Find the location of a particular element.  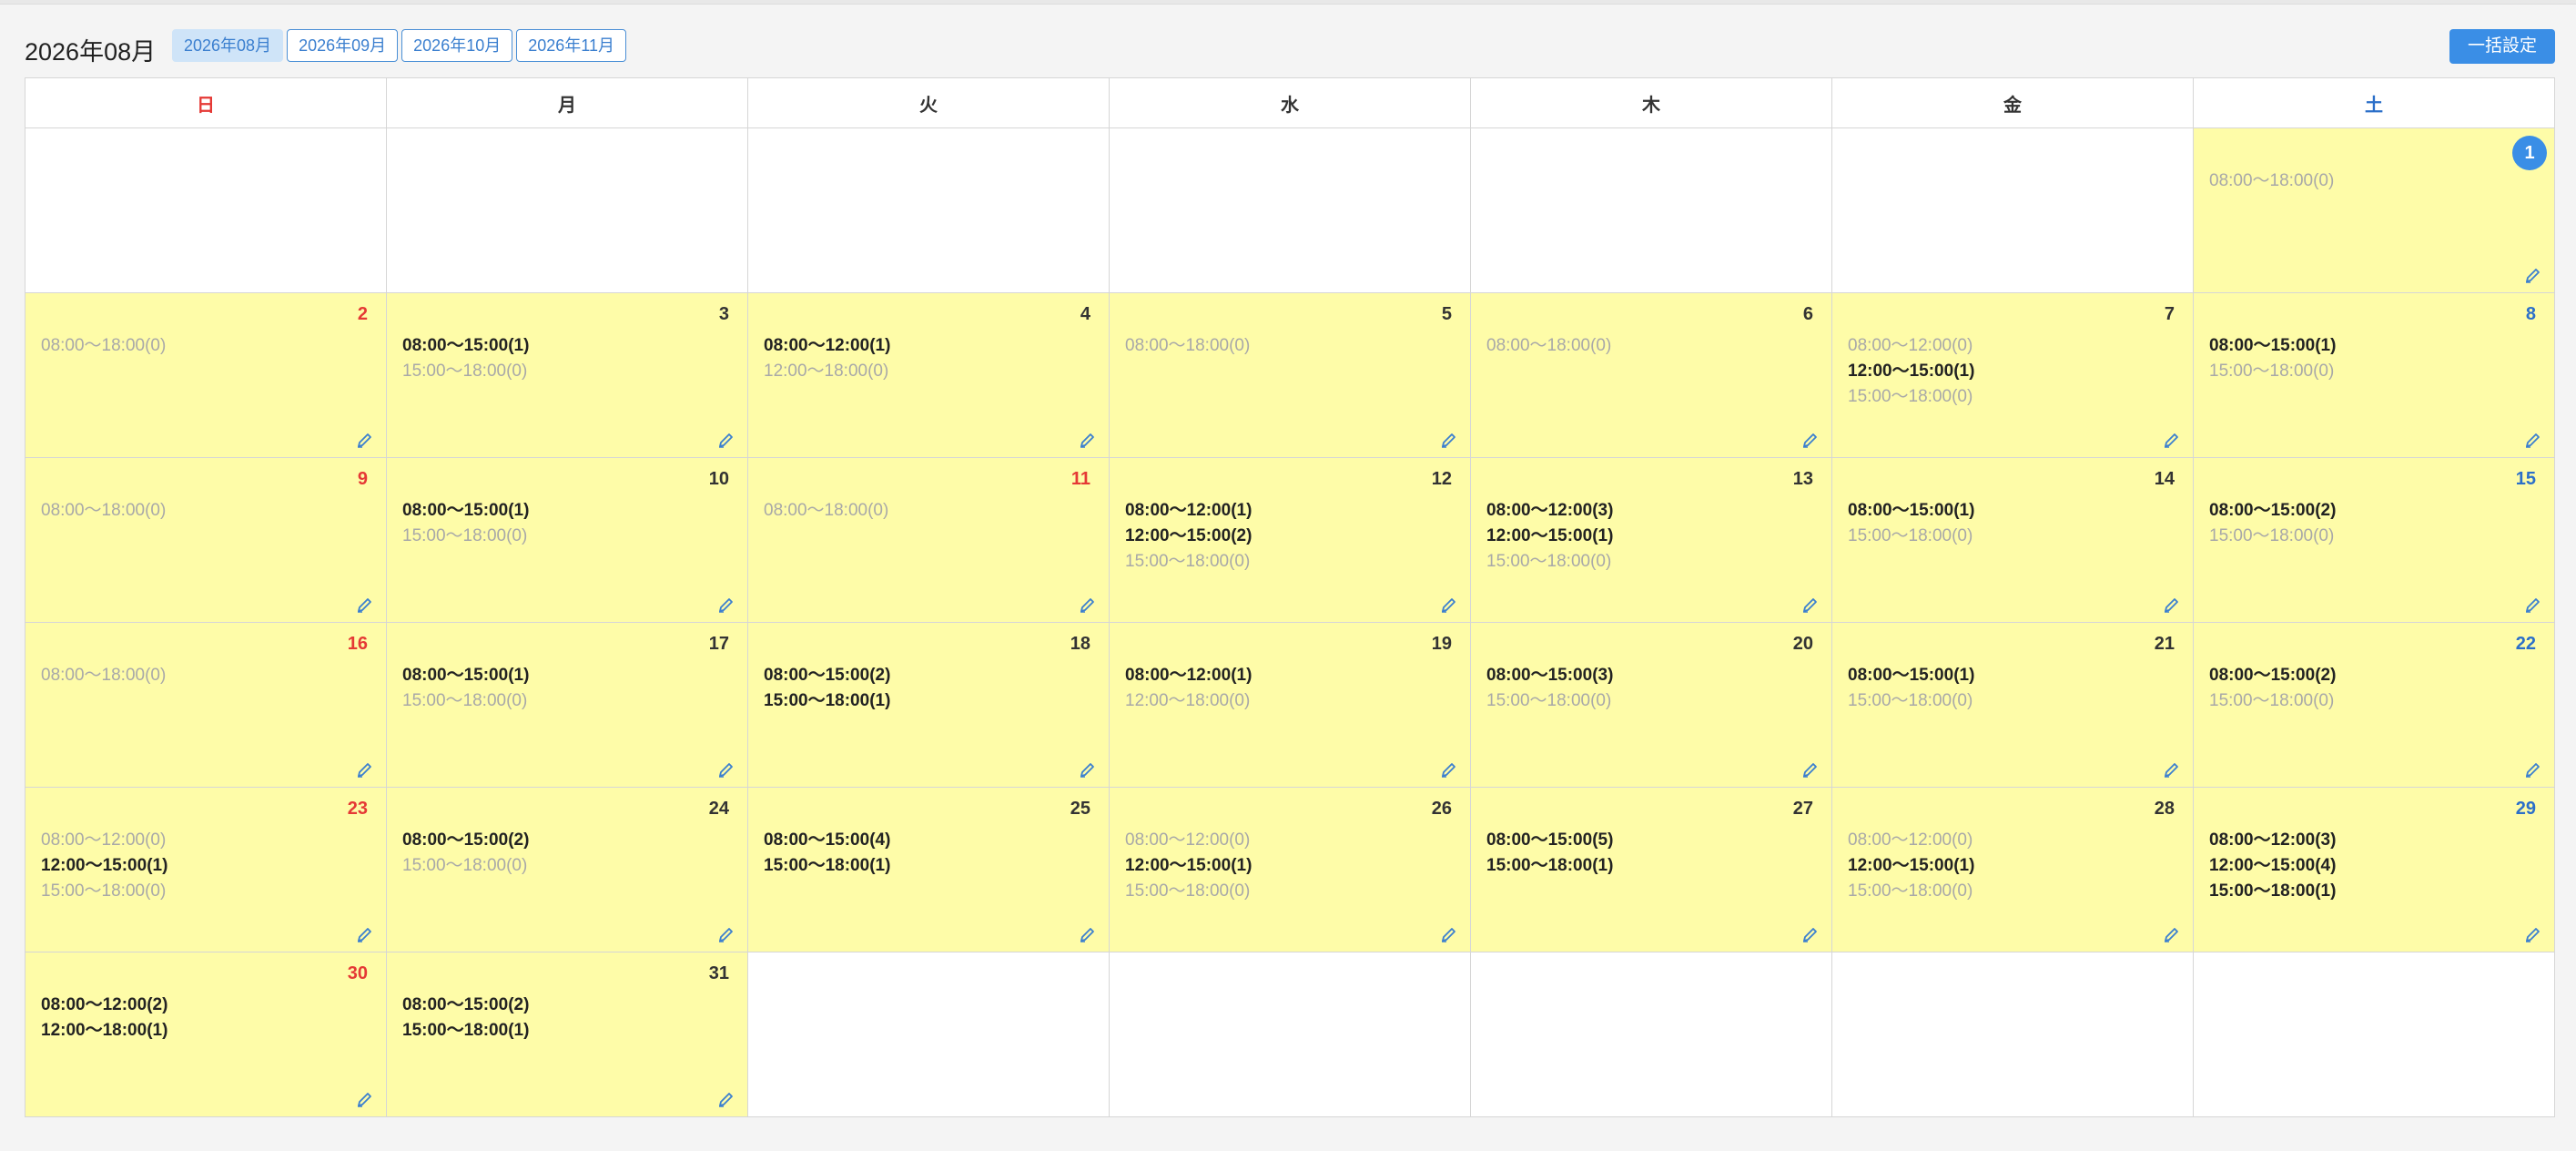

calendar-day-cell: 20 08:00〜15:00(3) 15:00〜18:00(0) is located at coordinates (1651, 706).